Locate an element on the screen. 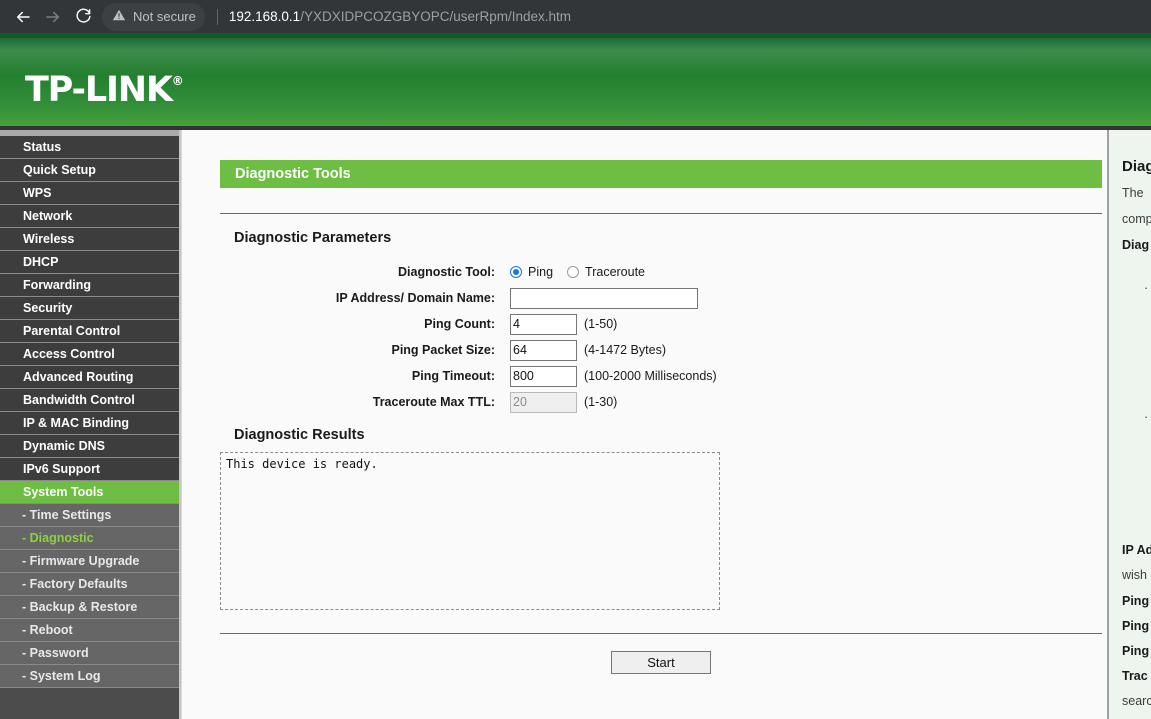  forward-button is located at coordinates (53, 17).